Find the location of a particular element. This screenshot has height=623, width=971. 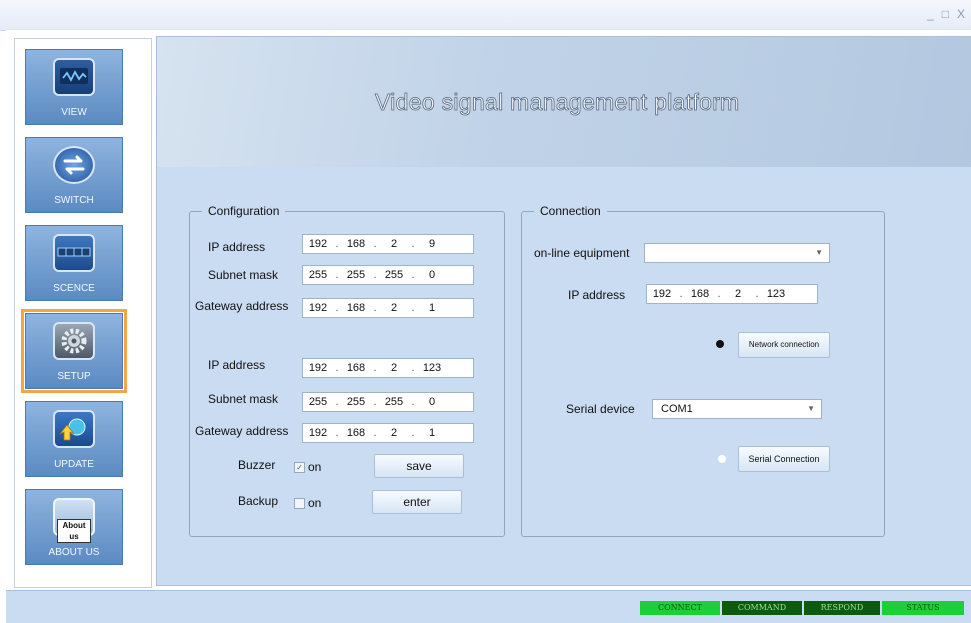

configuration-title: Configuration is located at coordinates (244, 211).